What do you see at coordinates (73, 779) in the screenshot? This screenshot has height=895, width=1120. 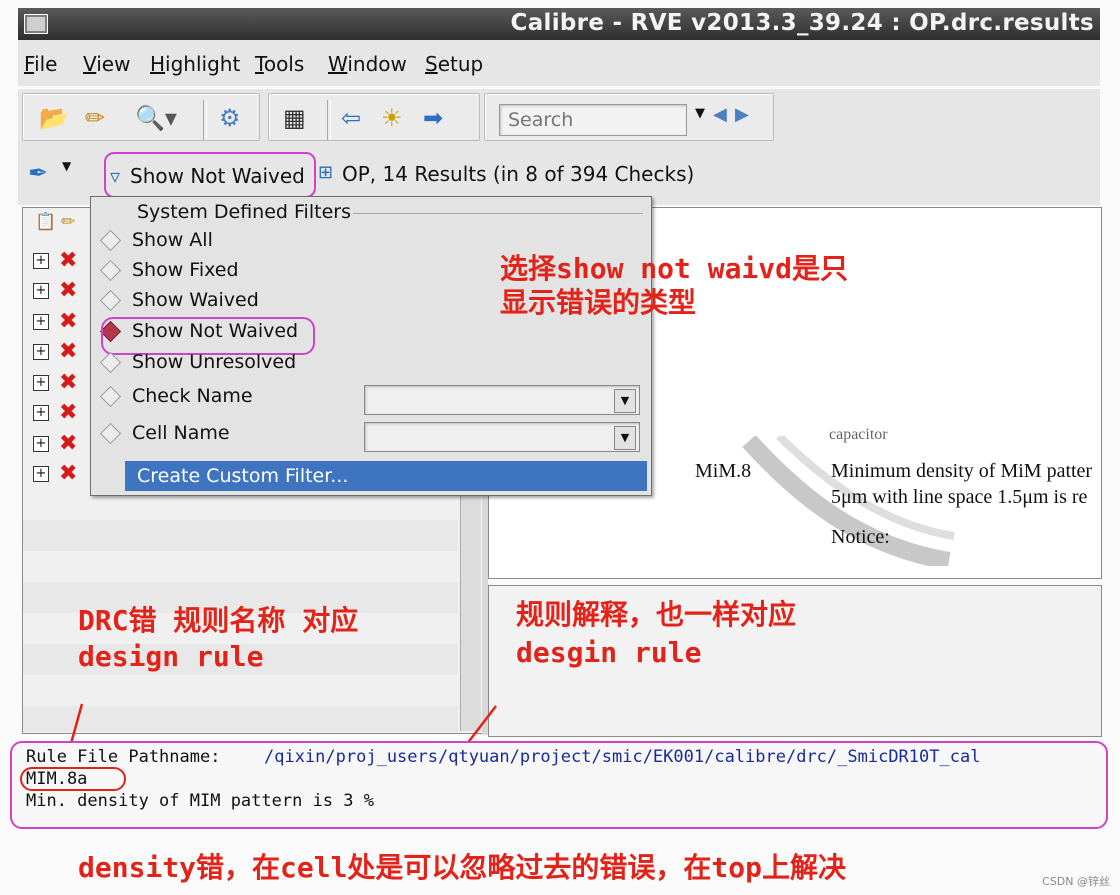 I see `rule-name-highlight-ring` at bounding box center [73, 779].